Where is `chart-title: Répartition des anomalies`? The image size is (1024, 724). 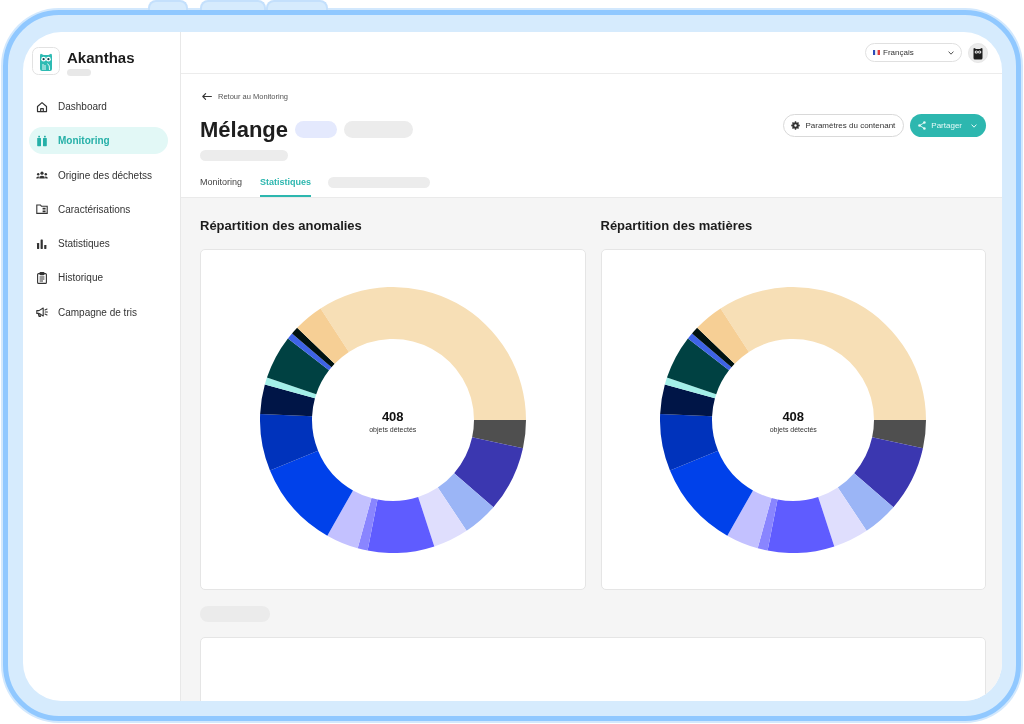
chart-title: Répartition des anomalies is located at coordinates (281, 226).